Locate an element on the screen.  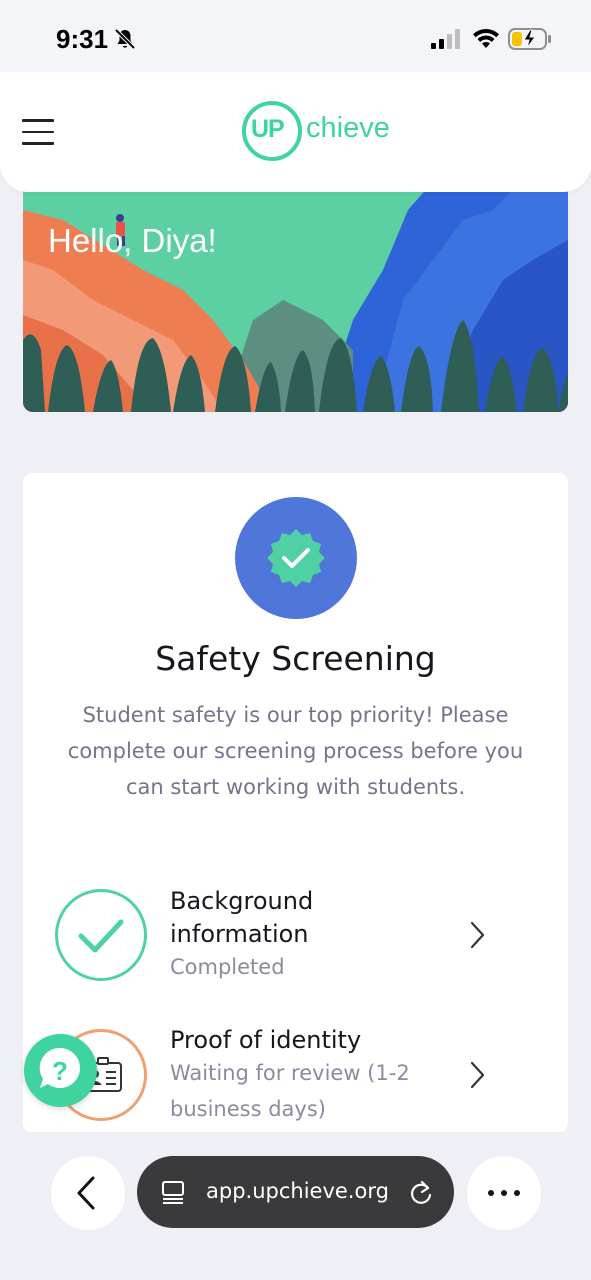
wifi-icon is located at coordinates (486, 38).